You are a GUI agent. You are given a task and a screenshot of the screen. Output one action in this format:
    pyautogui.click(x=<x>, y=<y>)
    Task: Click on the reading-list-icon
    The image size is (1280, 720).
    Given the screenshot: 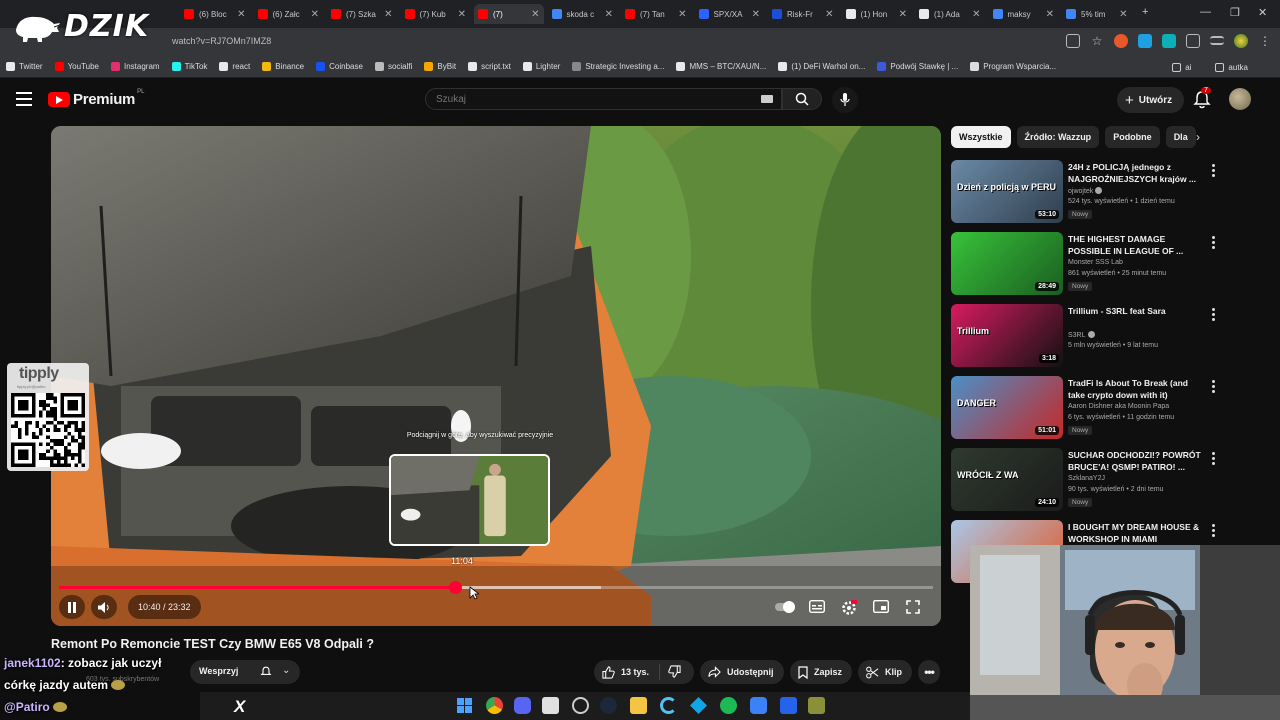 What is the action you would take?
    pyautogui.click(x=1217, y=40)
    